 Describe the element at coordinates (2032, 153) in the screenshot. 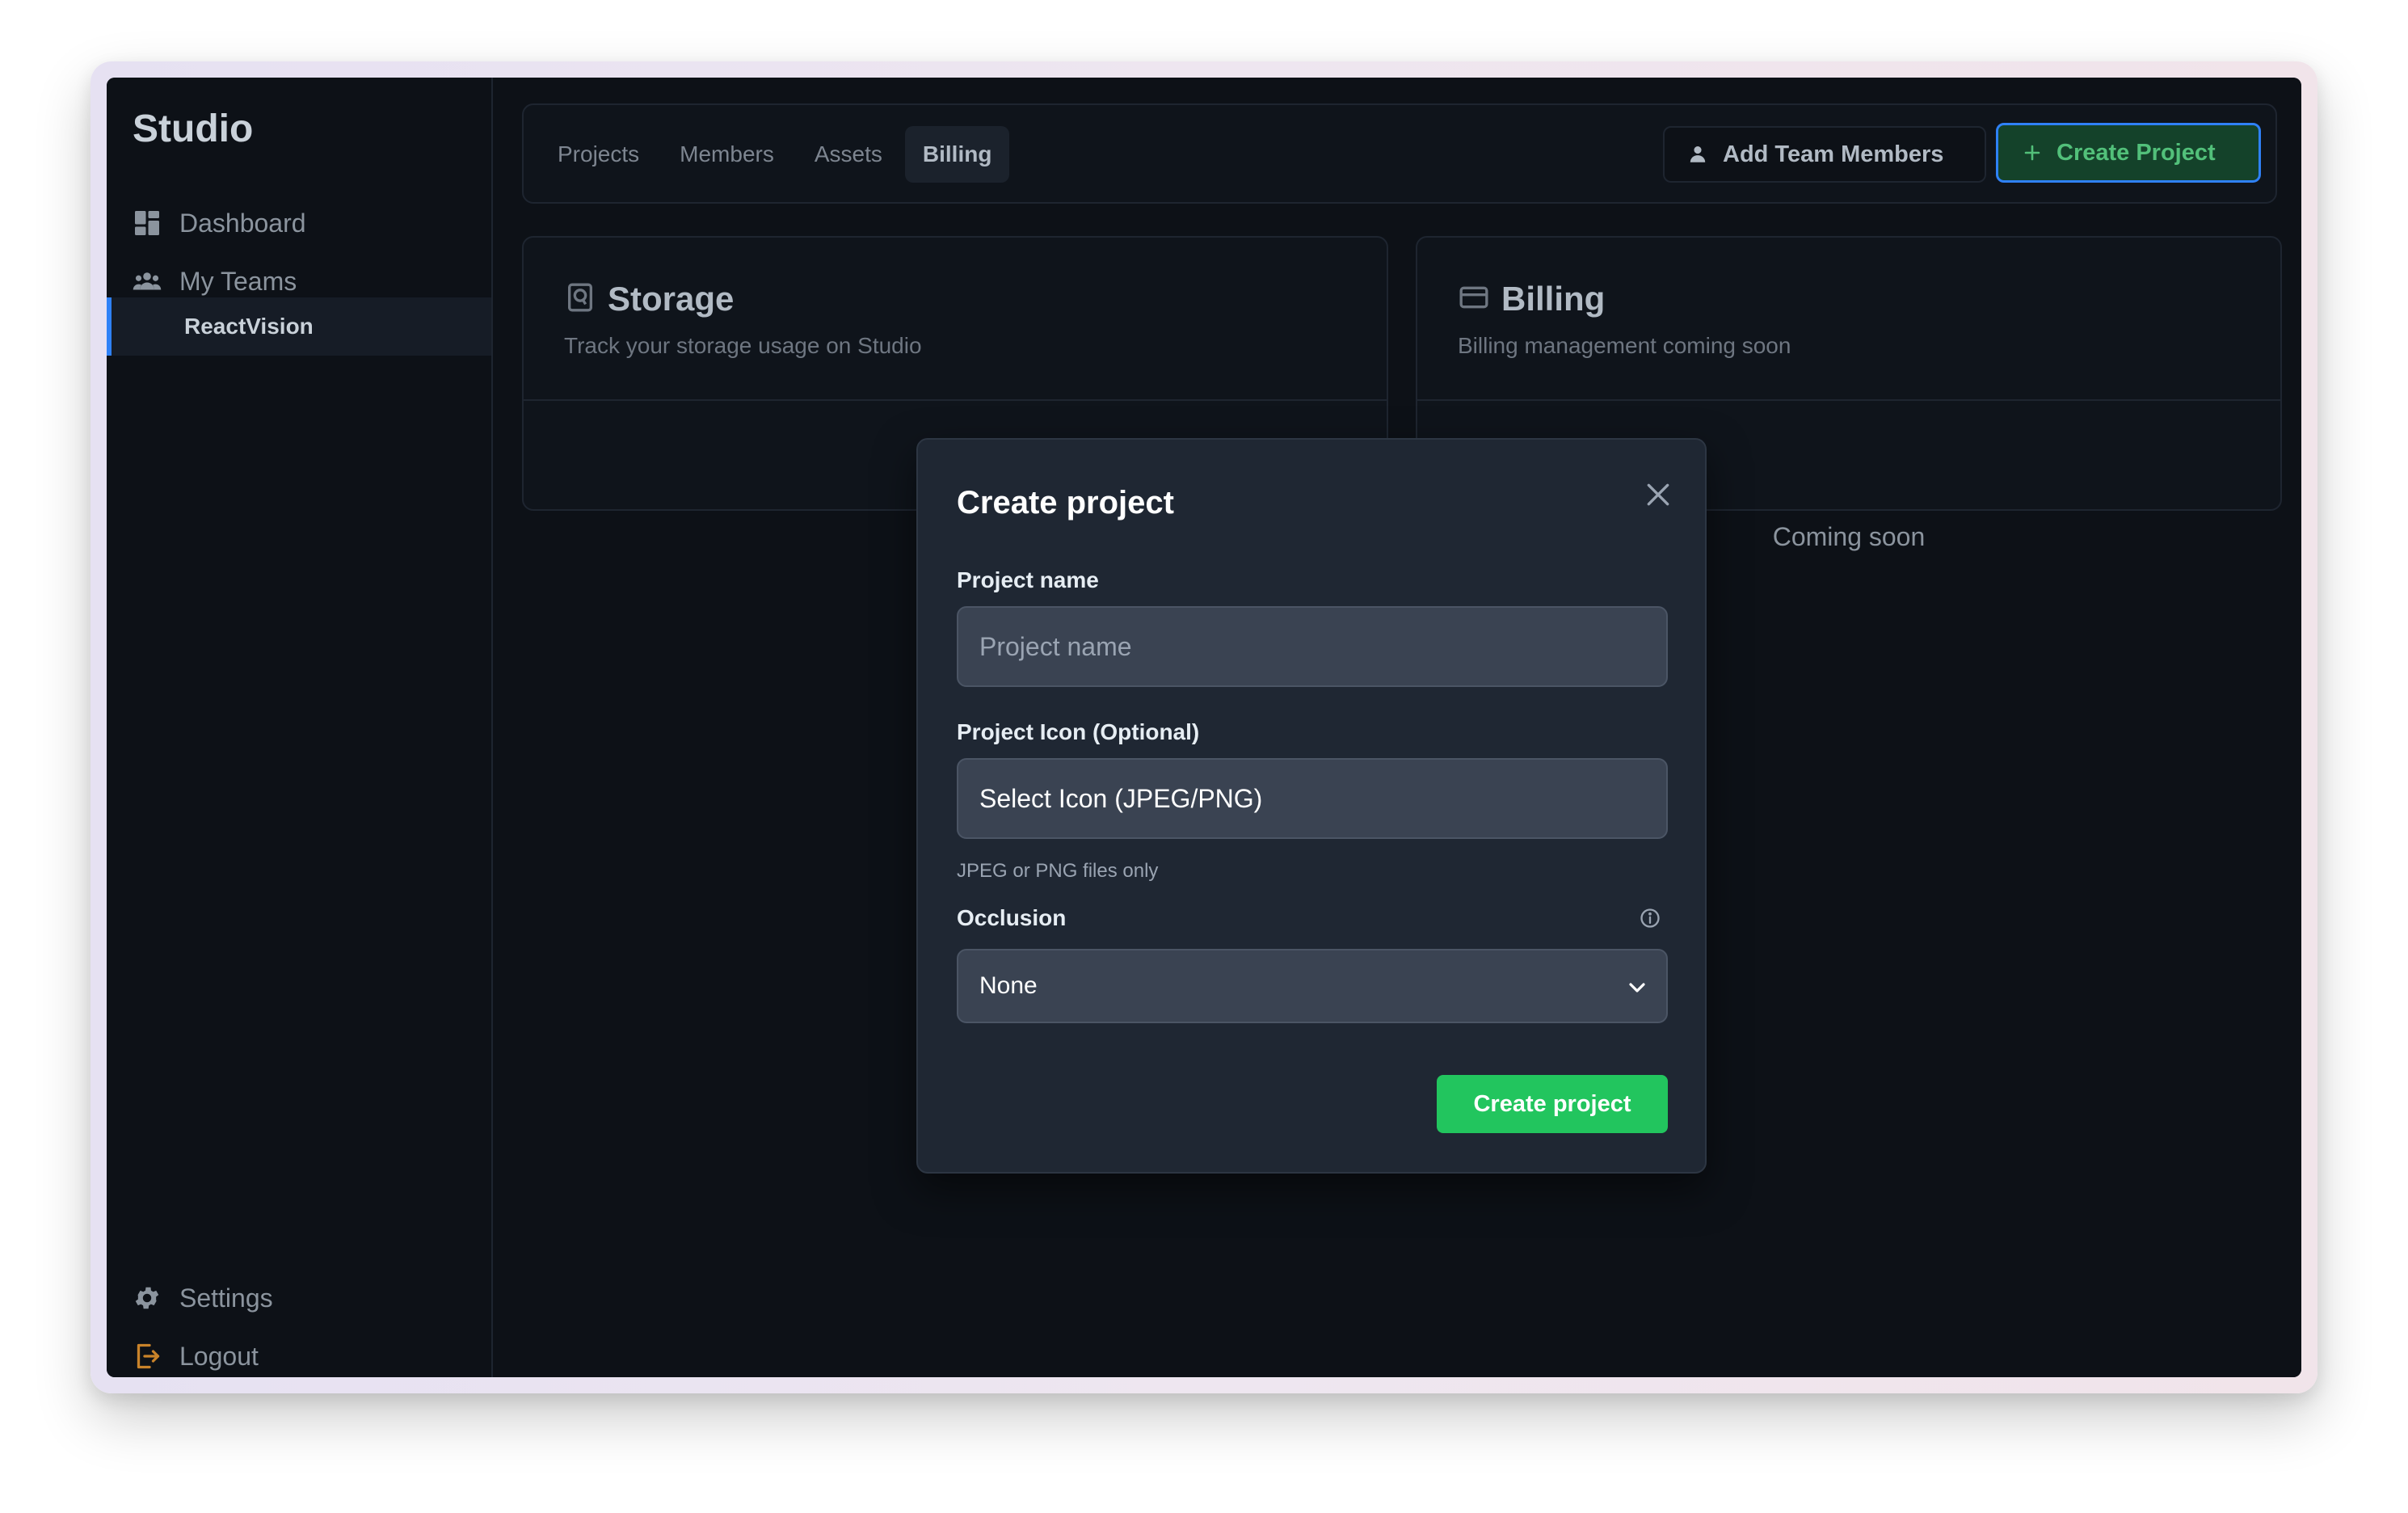

I see `plus-icon` at that location.